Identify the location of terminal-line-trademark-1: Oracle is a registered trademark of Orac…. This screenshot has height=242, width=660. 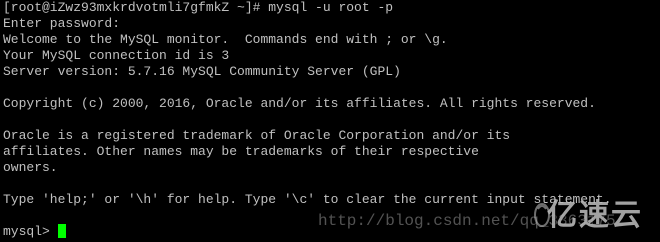
(257, 135).